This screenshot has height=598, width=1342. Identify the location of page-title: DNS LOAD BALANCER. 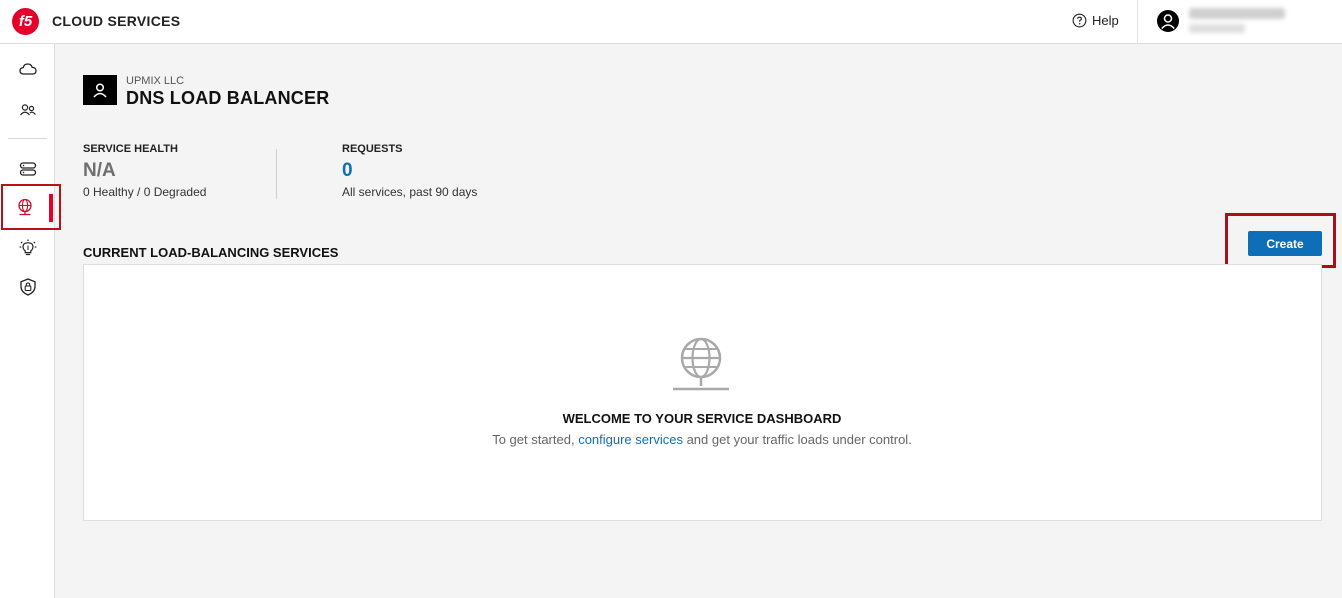
(228, 98).